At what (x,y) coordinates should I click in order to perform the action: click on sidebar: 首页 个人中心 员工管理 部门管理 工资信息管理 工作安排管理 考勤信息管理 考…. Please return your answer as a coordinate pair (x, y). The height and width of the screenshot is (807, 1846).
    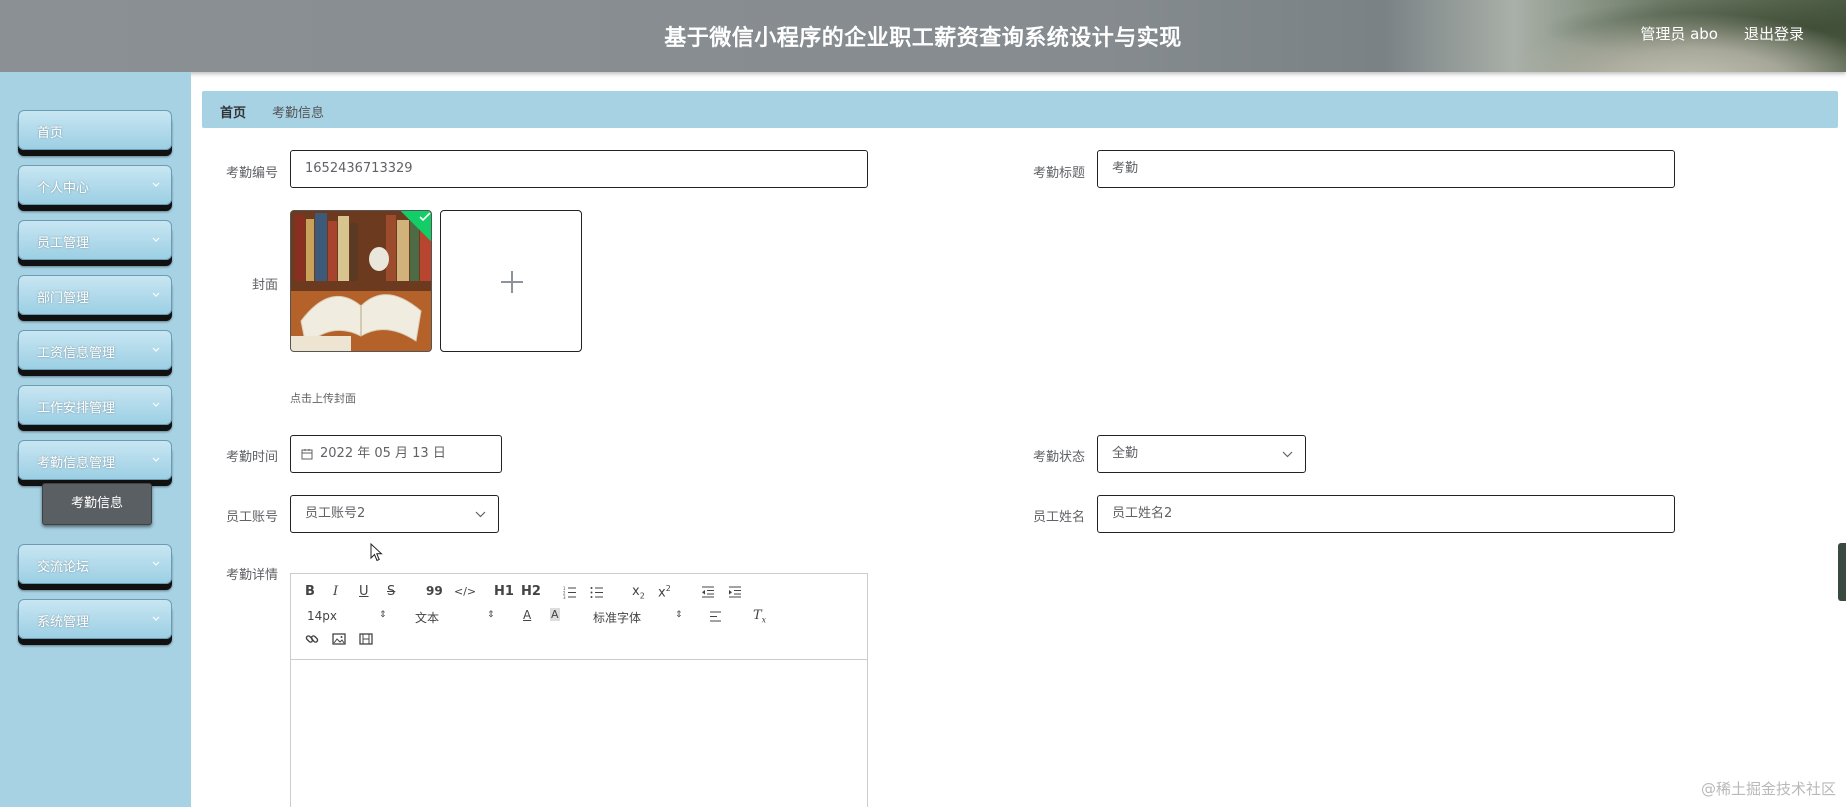
    Looking at the image, I should click on (95, 439).